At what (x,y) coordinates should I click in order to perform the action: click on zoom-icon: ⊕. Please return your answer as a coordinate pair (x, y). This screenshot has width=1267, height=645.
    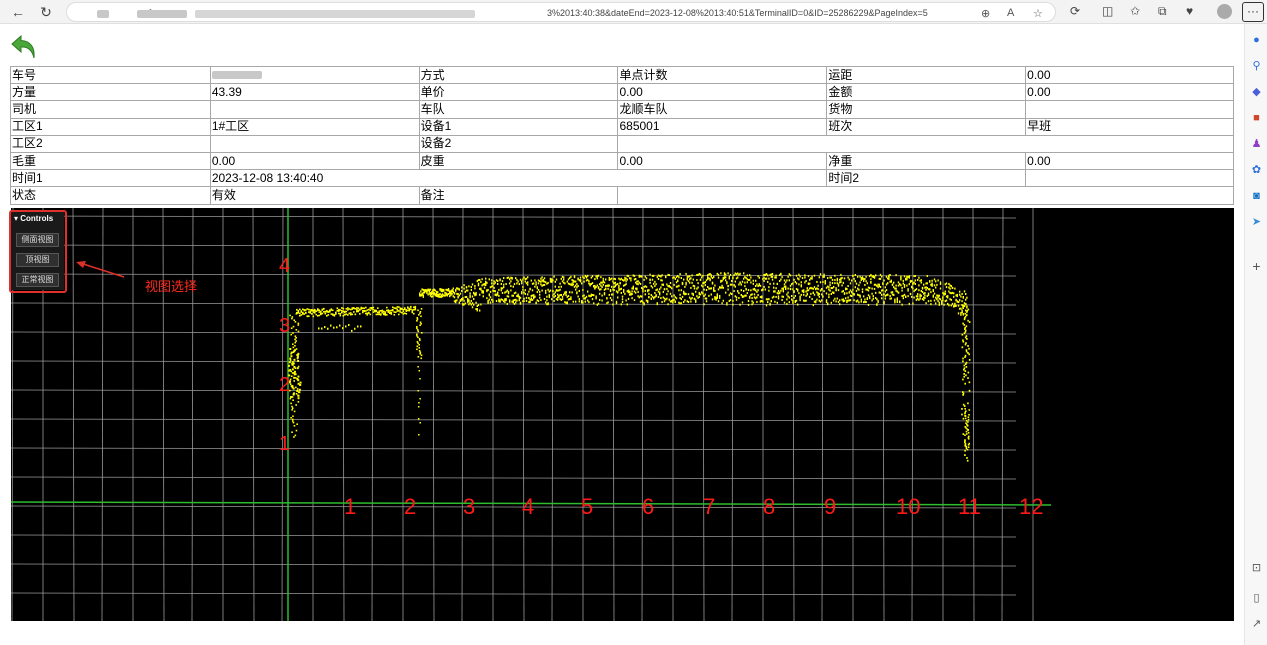
    Looking at the image, I should click on (985, 13).